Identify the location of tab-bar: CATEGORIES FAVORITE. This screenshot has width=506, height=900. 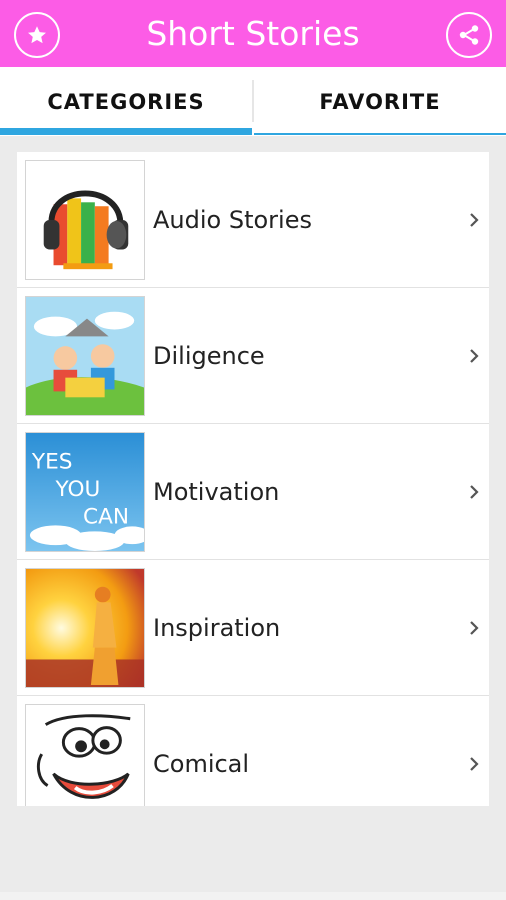
(253, 101).